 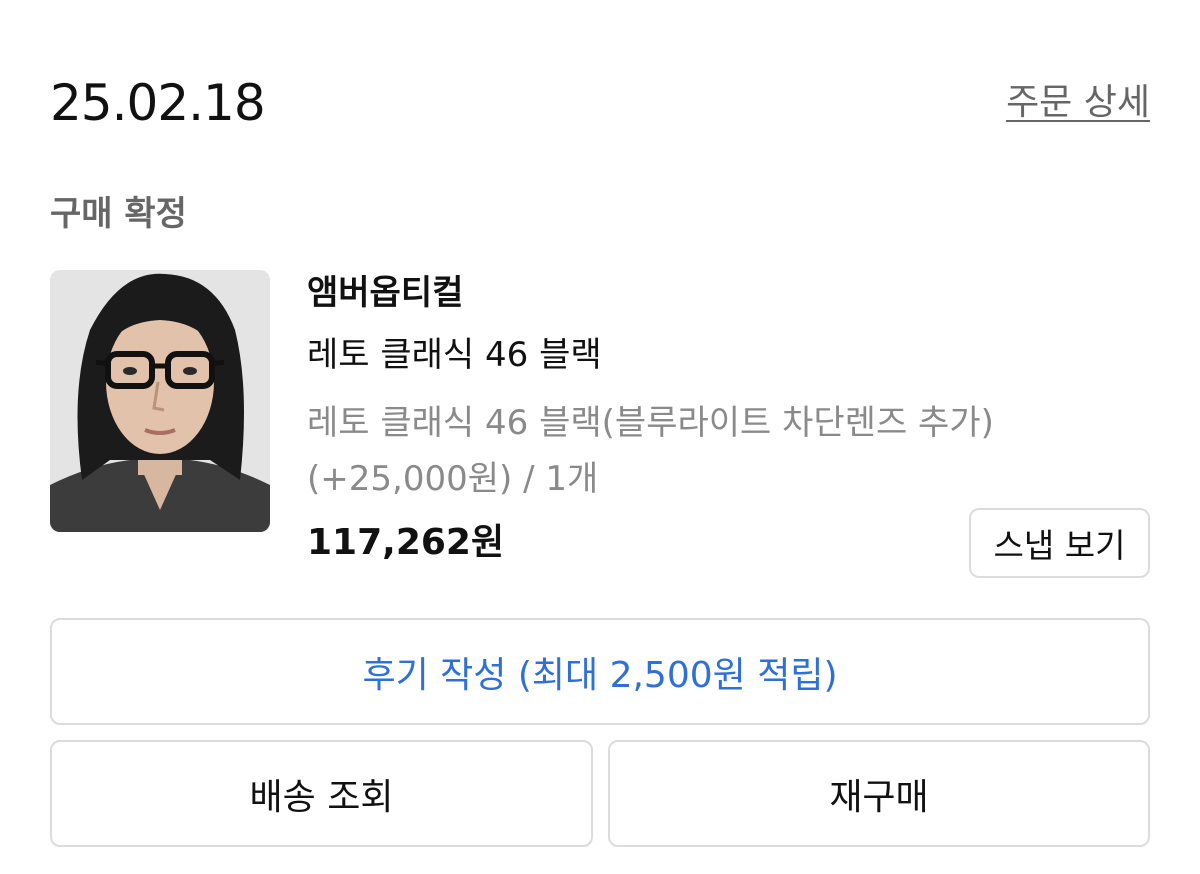 What do you see at coordinates (453, 479) in the screenshot?
I see `product-option-quantity: (+25,000원) / 1개` at bounding box center [453, 479].